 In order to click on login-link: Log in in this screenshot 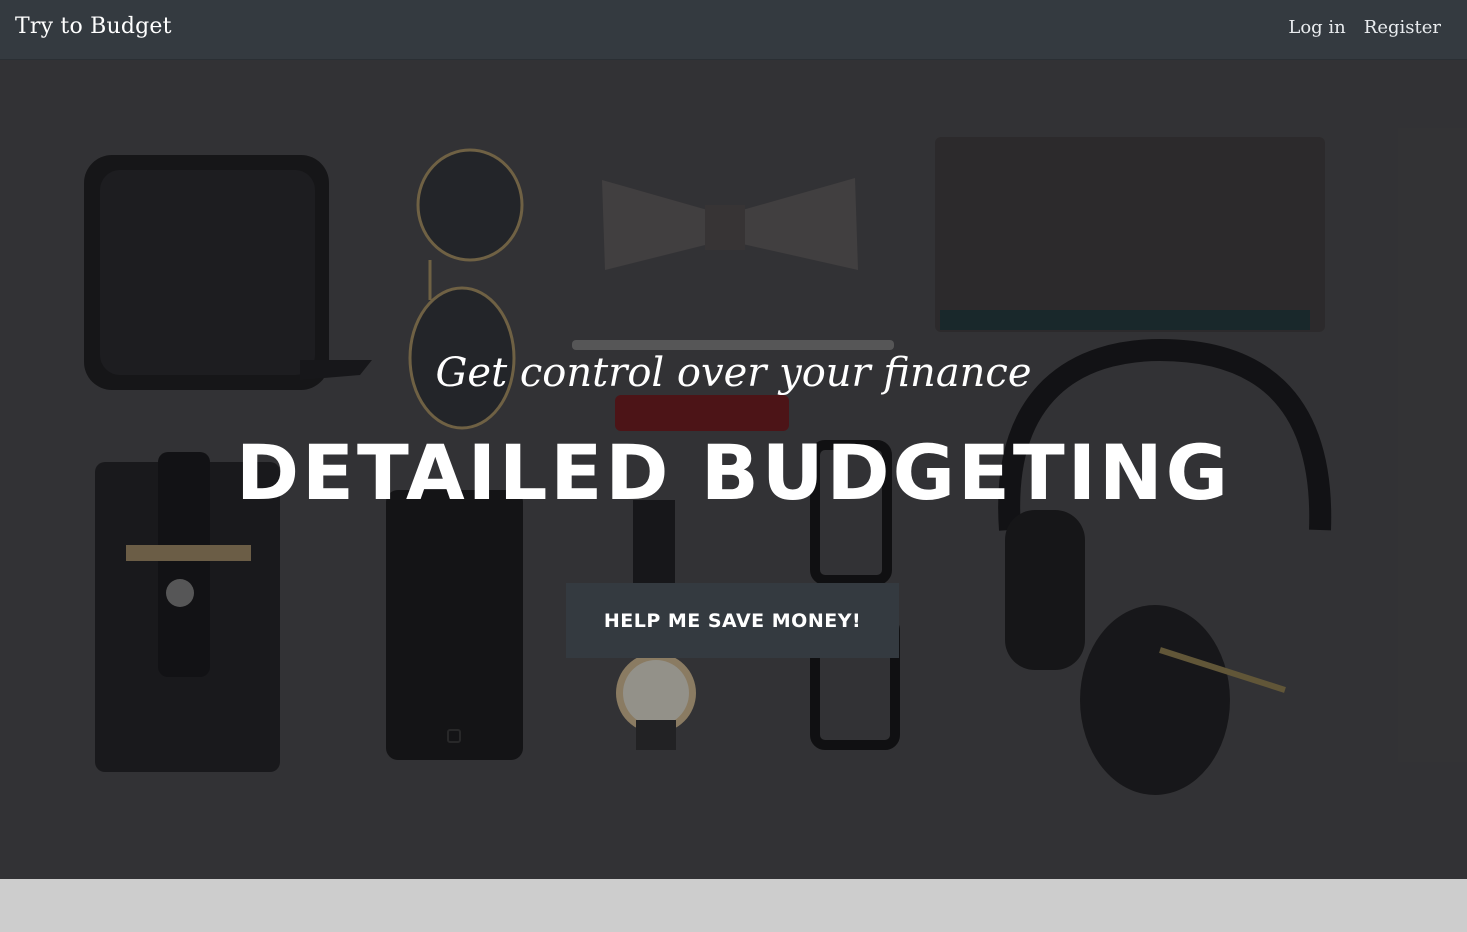, I will do `click(1316, 27)`.